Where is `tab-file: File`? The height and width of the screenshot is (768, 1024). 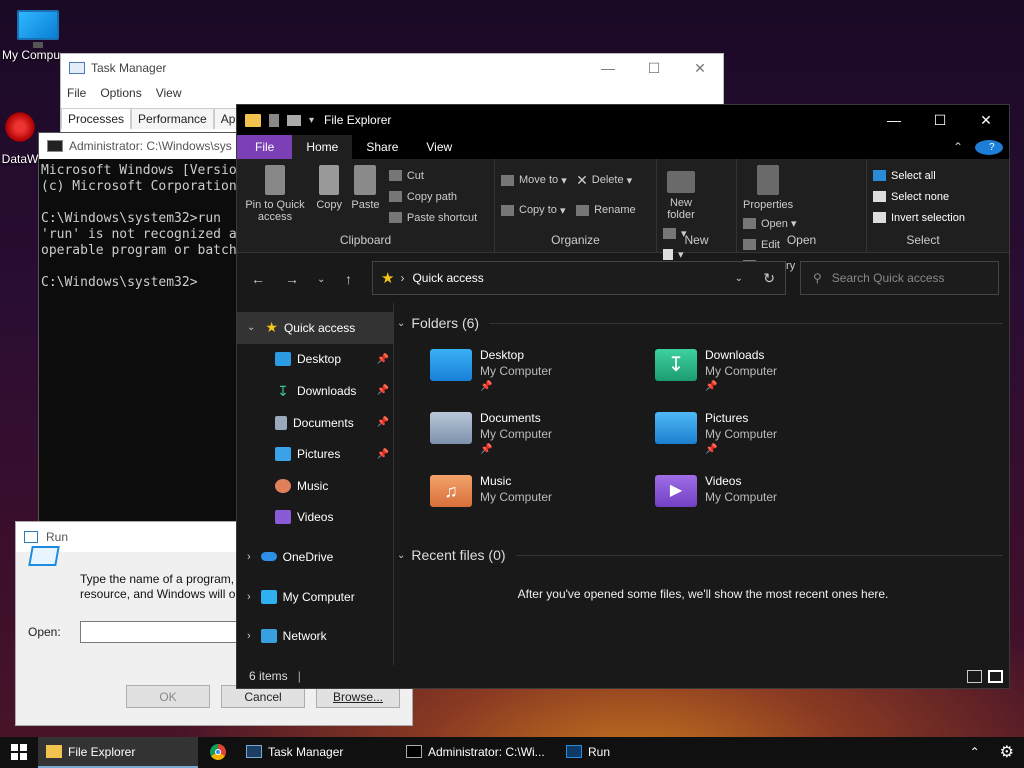
tab-file: File is located at coordinates (265, 147).